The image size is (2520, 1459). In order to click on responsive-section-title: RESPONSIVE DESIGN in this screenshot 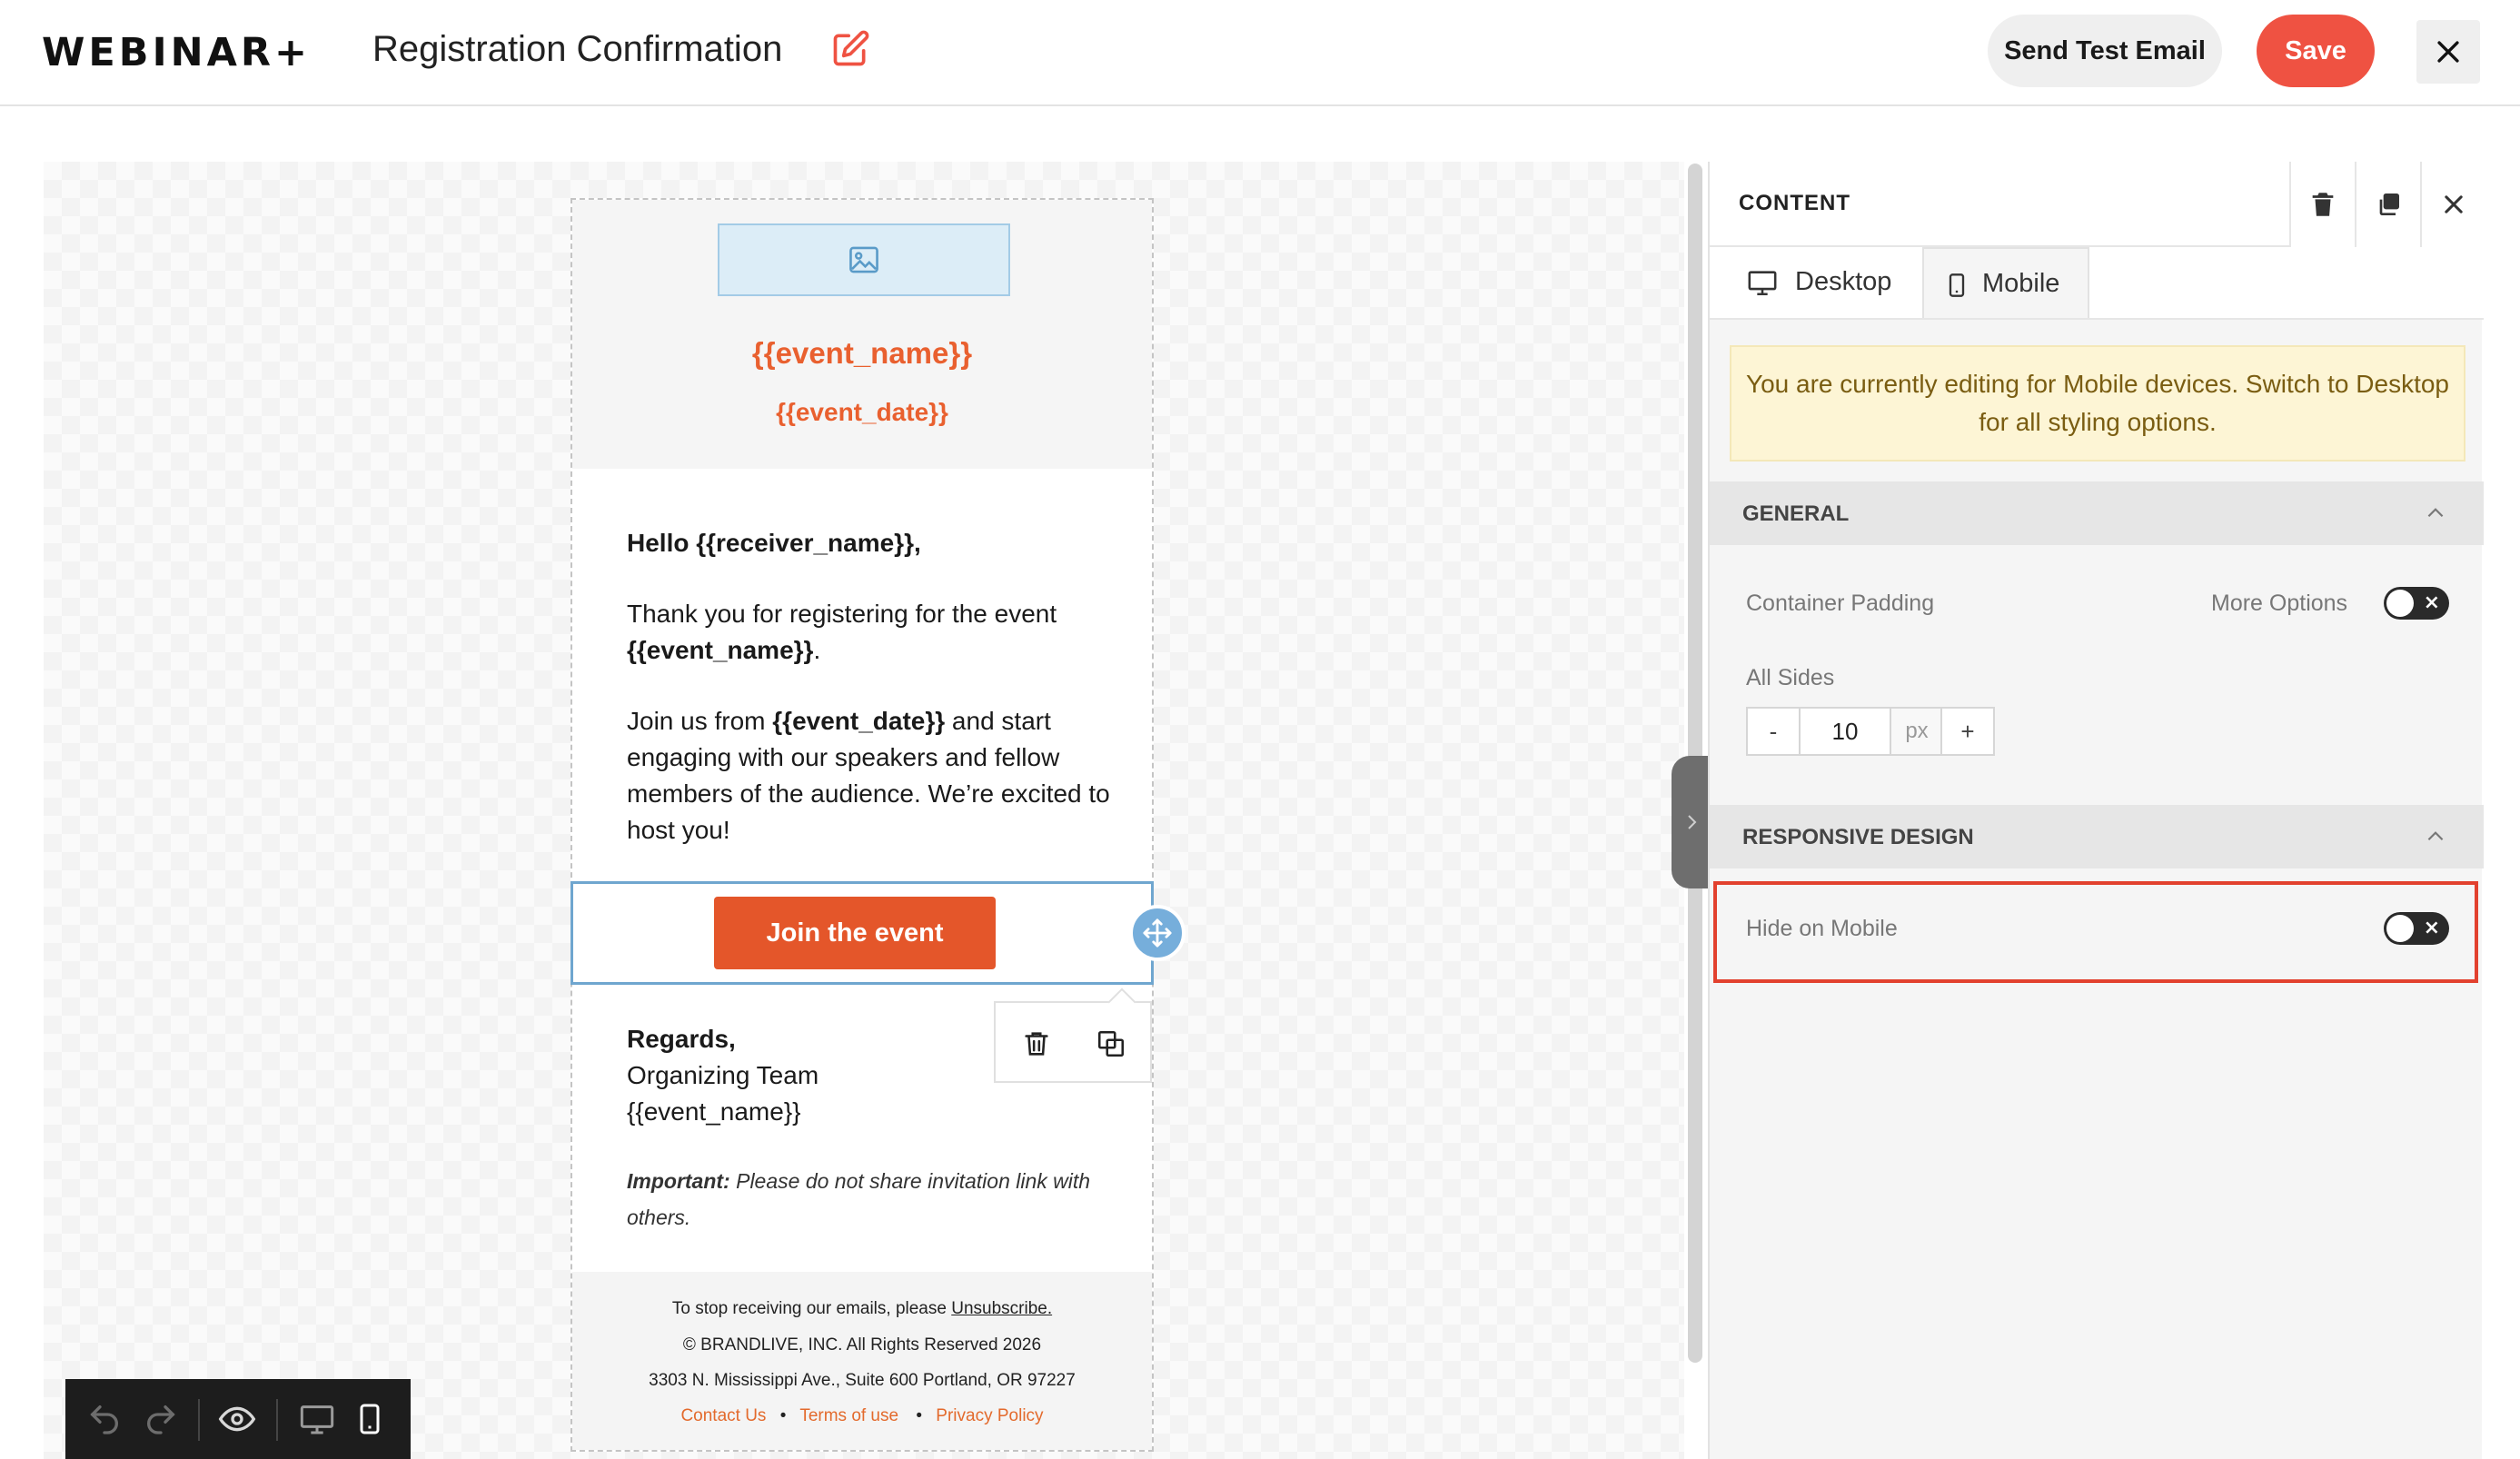, I will do `click(1858, 837)`.